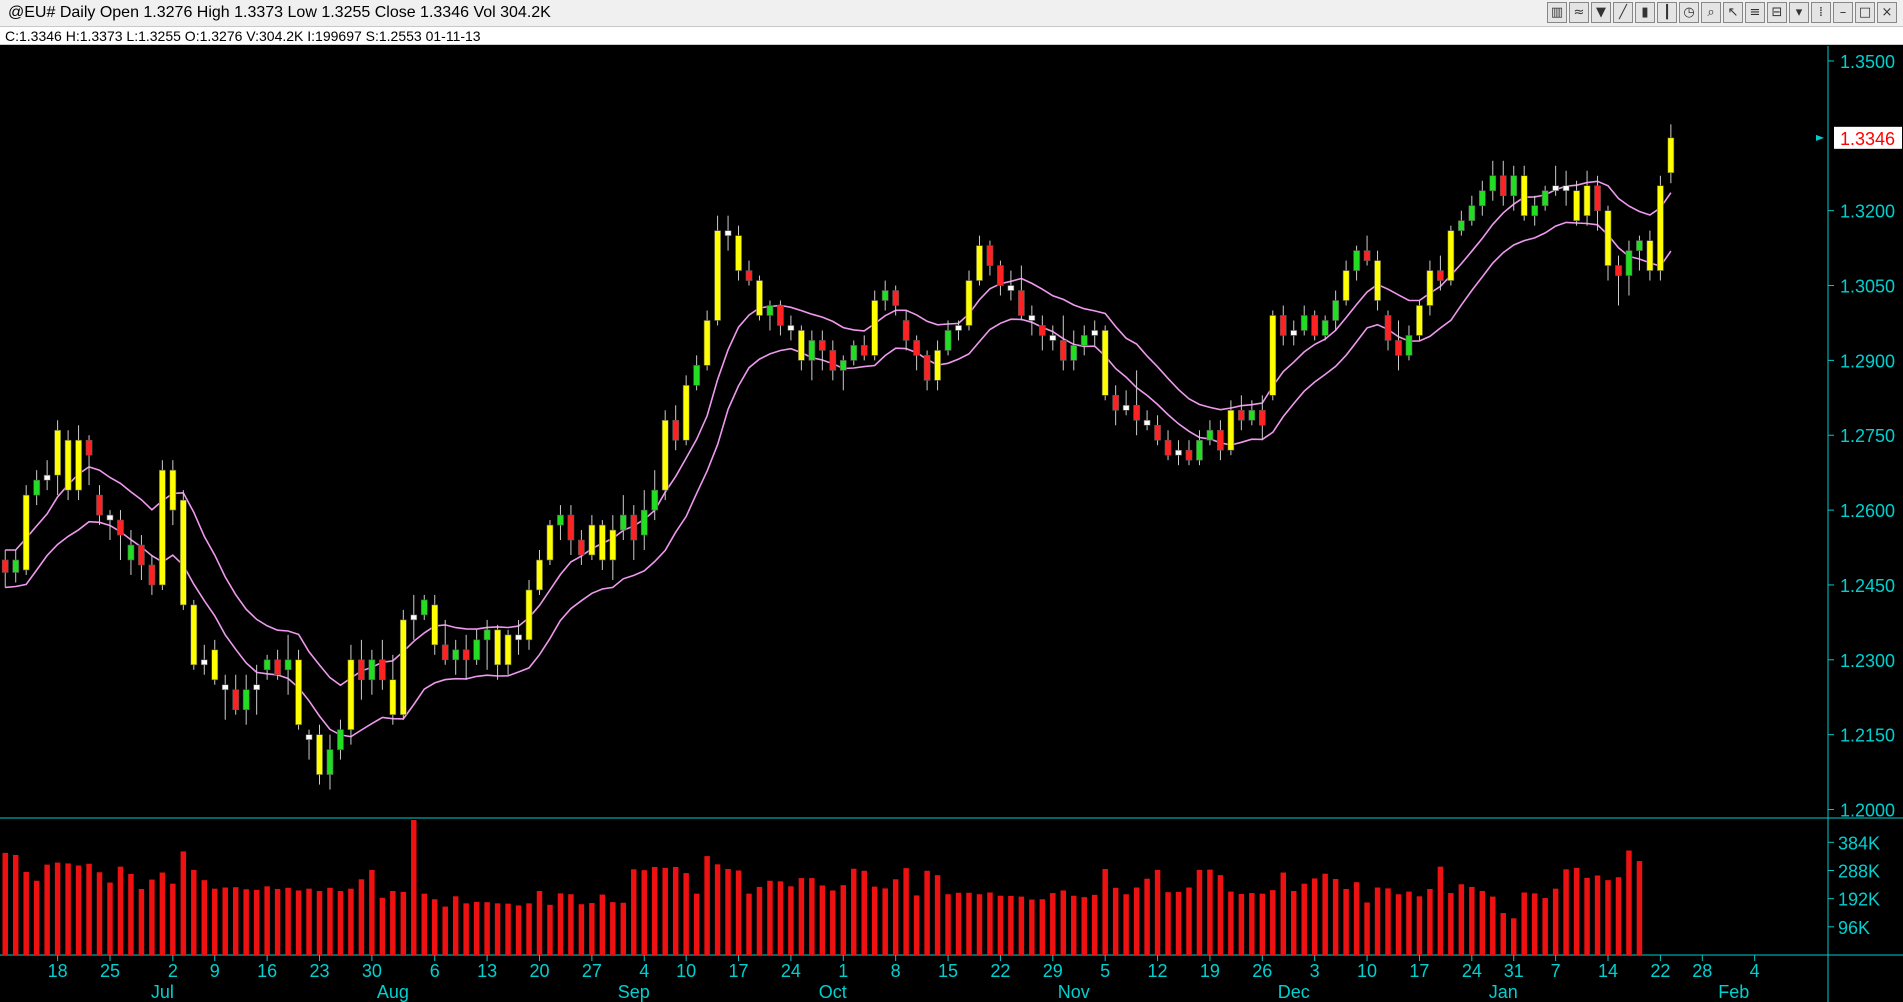 Image resolution: width=1903 pixels, height=1002 pixels. What do you see at coordinates (1854, 928) in the screenshot?
I see `volume-tick-label: 96K` at bounding box center [1854, 928].